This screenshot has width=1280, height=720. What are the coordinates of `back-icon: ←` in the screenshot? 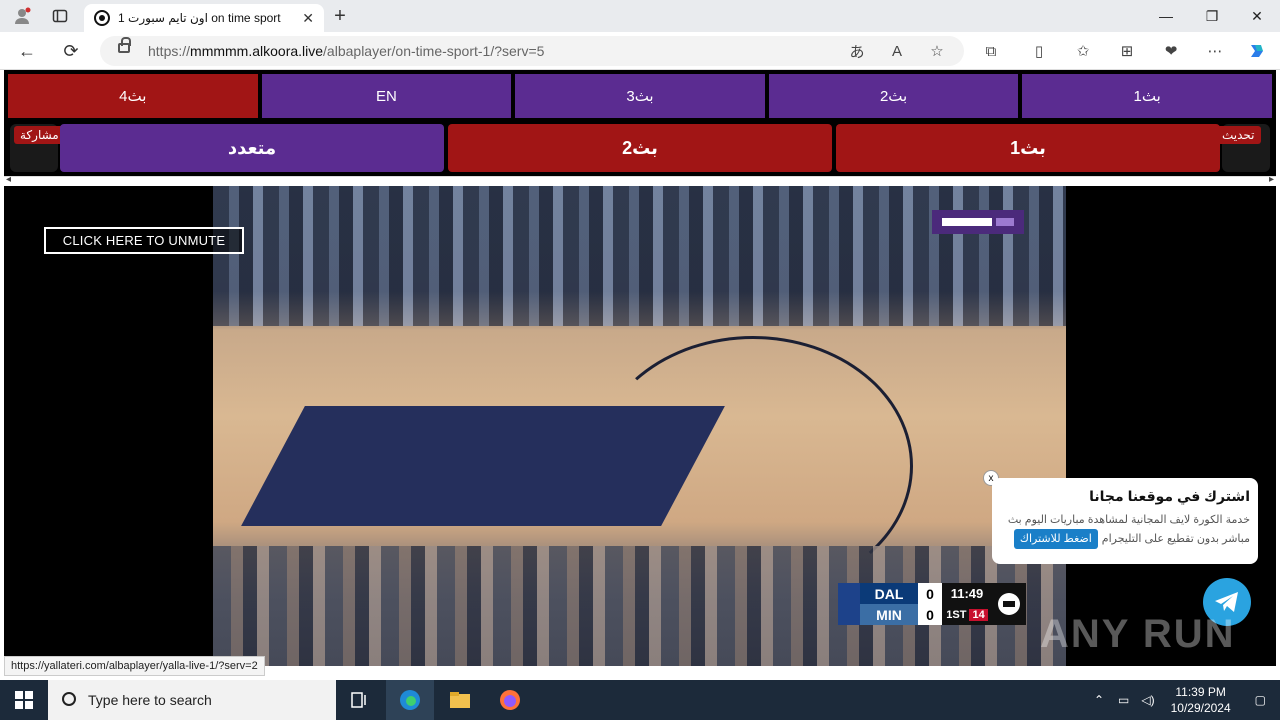 It's located at (27, 51).